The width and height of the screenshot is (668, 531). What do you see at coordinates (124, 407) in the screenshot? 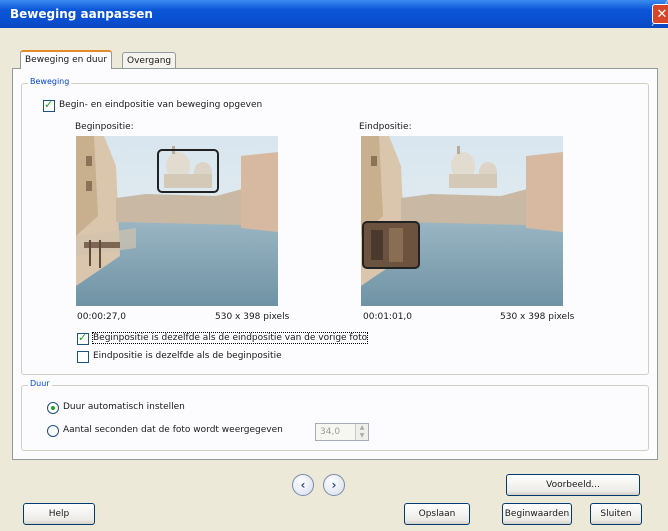
I see `auto-duration-label: Duur automatisch instellen` at bounding box center [124, 407].